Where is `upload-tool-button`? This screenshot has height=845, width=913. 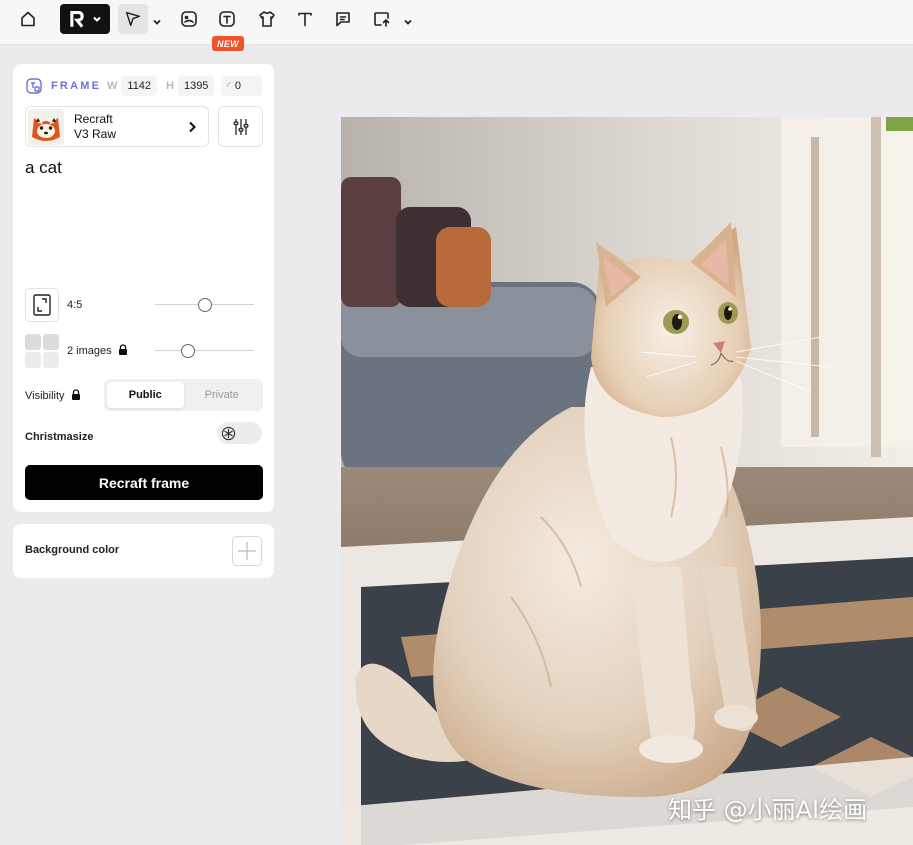
upload-tool-button is located at coordinates (382, 19).